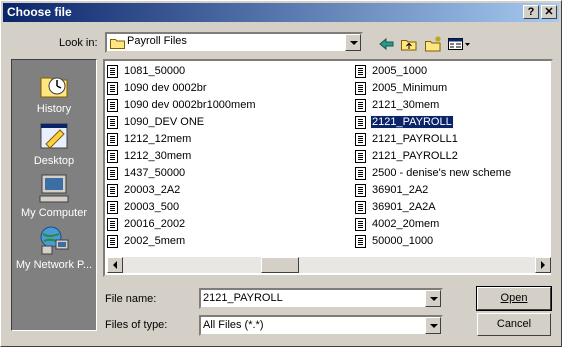 This screenshot has height=347, width=562. What do you see at coordinates (165, 88) in the screenshot?
I see `file-name: 1090 dev 0002br` at bounding box center [165, 88].